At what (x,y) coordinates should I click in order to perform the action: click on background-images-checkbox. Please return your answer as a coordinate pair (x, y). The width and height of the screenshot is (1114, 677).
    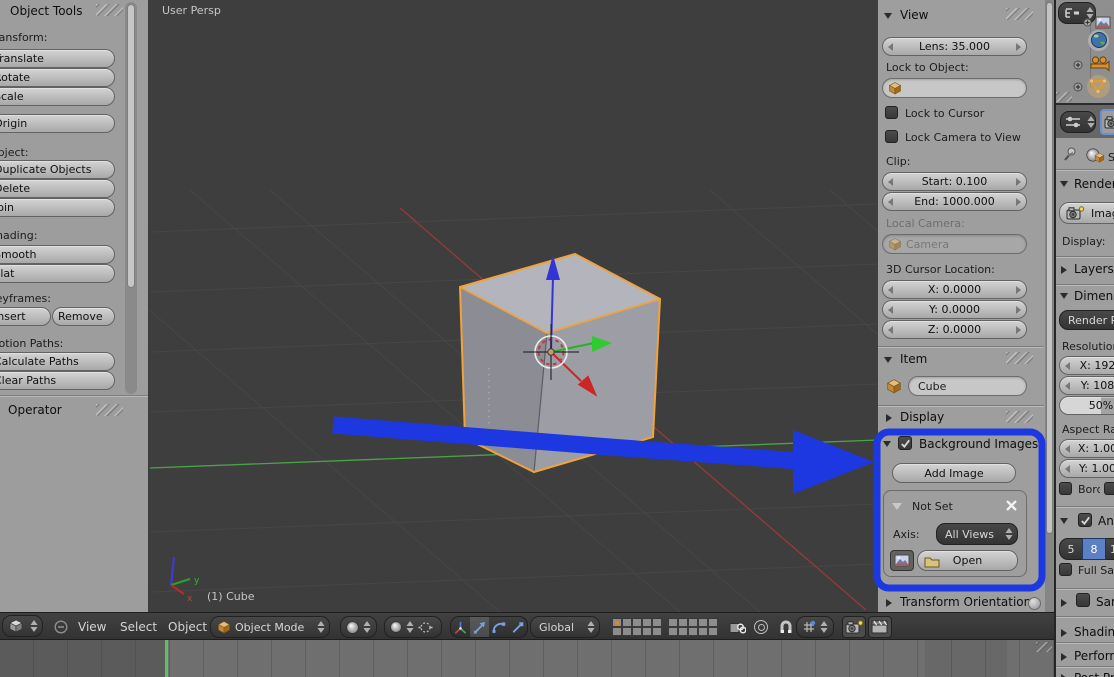
    Looking at the image, I should click on (905, 443).